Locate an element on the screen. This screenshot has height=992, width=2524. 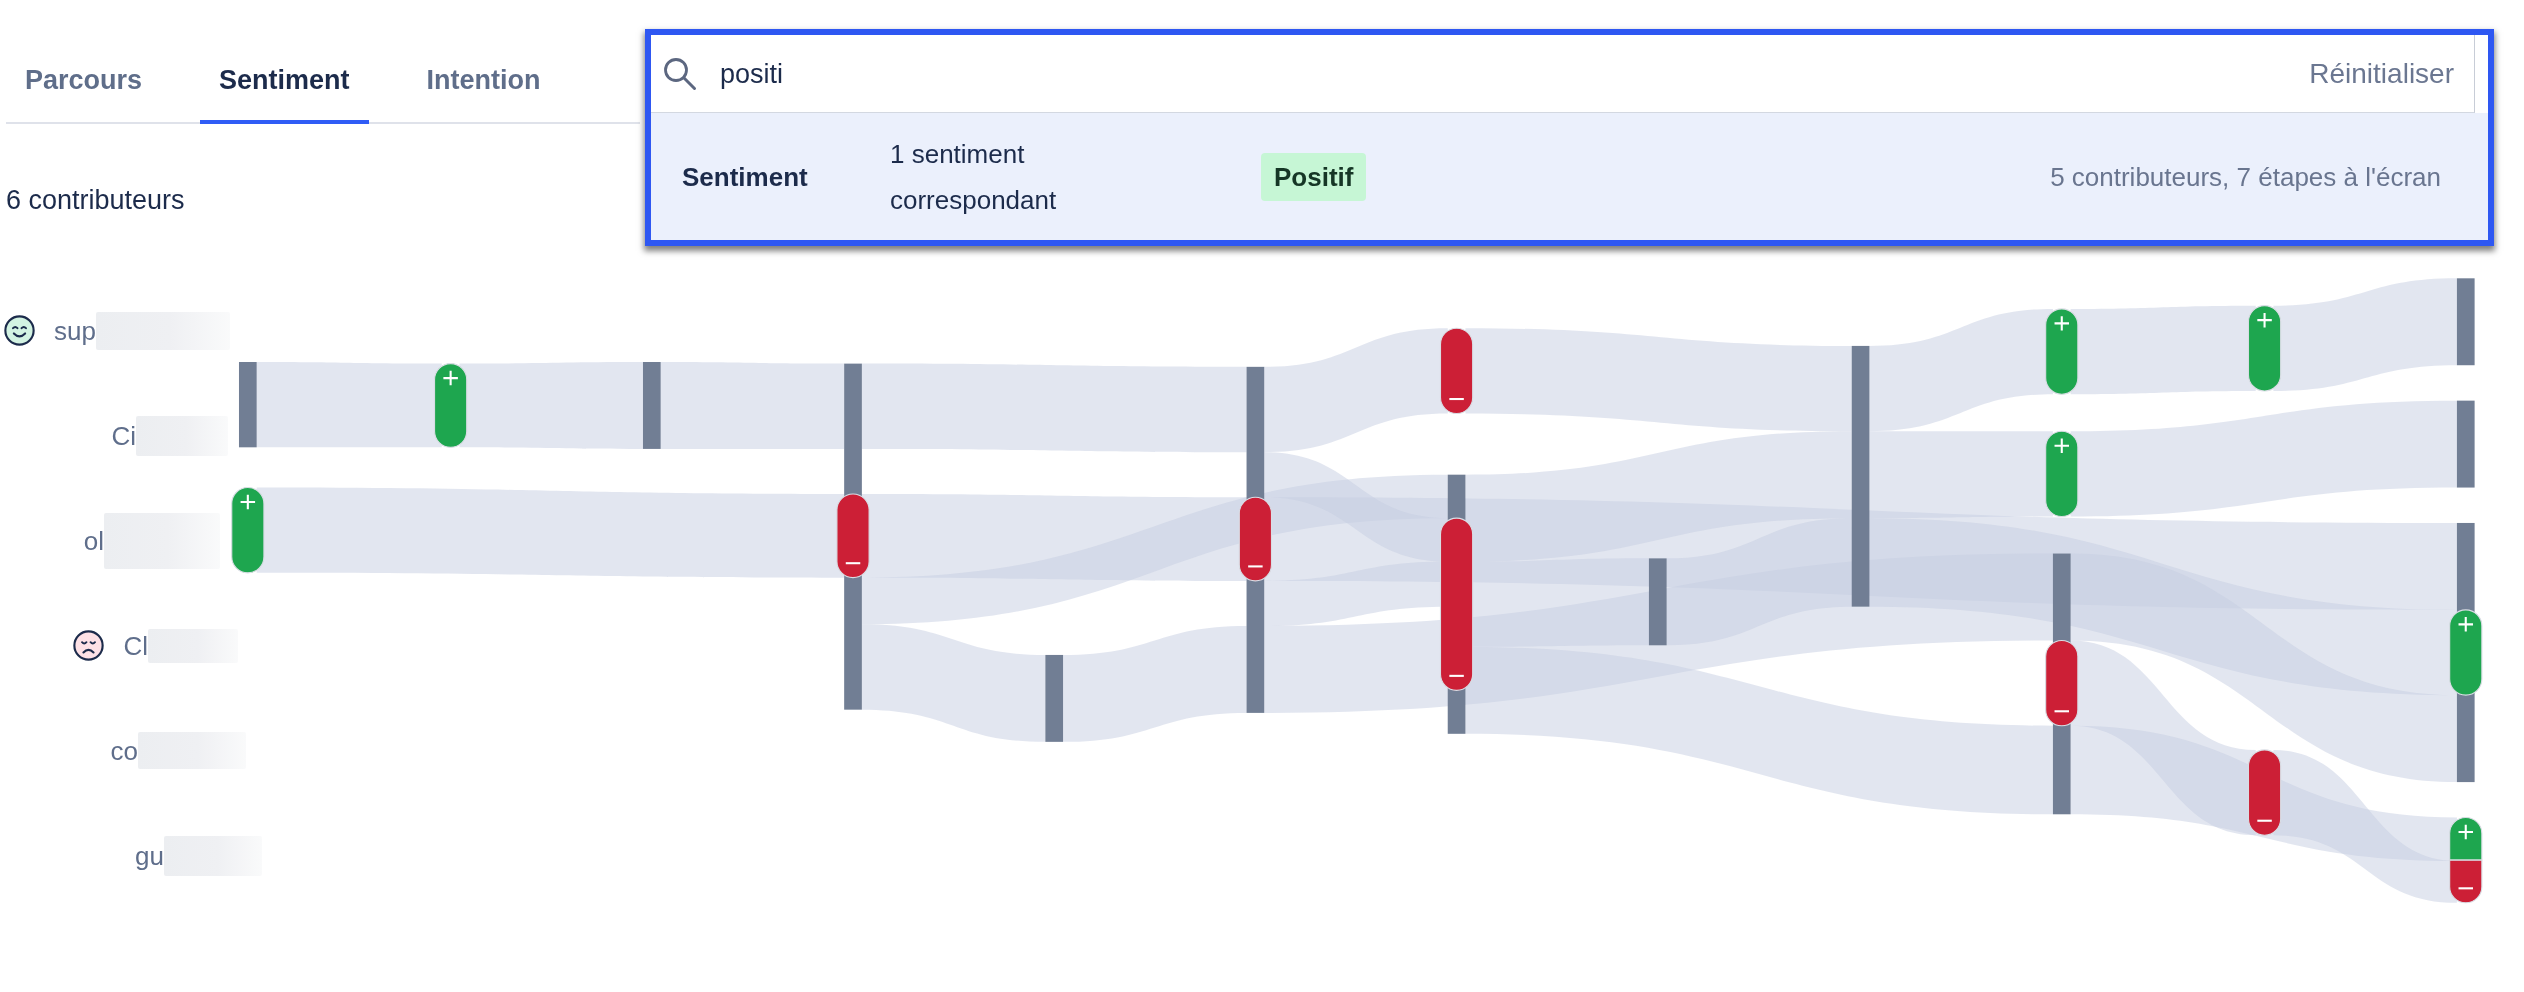
search-input: positi is located at coordinates (1515, 73).